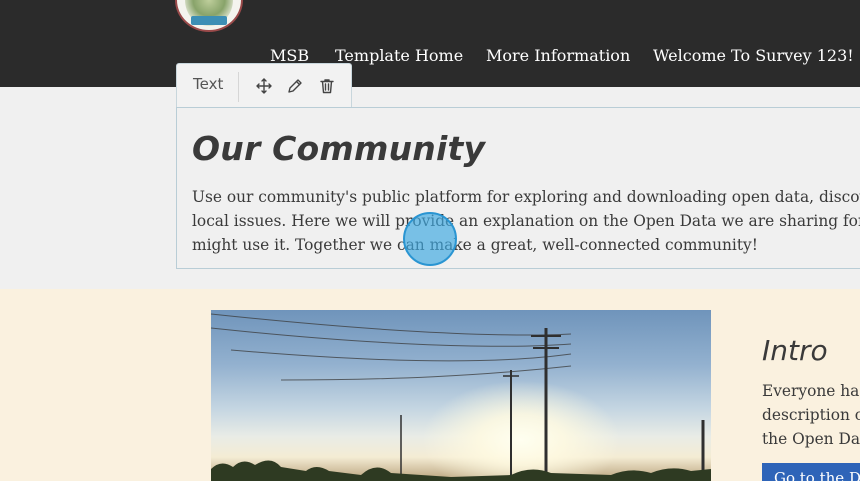 The height and width of the screenshot is (481, 860). What do you see at coordinates (811, 472) in the screenshot?
I see `go-to-data-button: Go to the D` at bounding box center [811, 472].